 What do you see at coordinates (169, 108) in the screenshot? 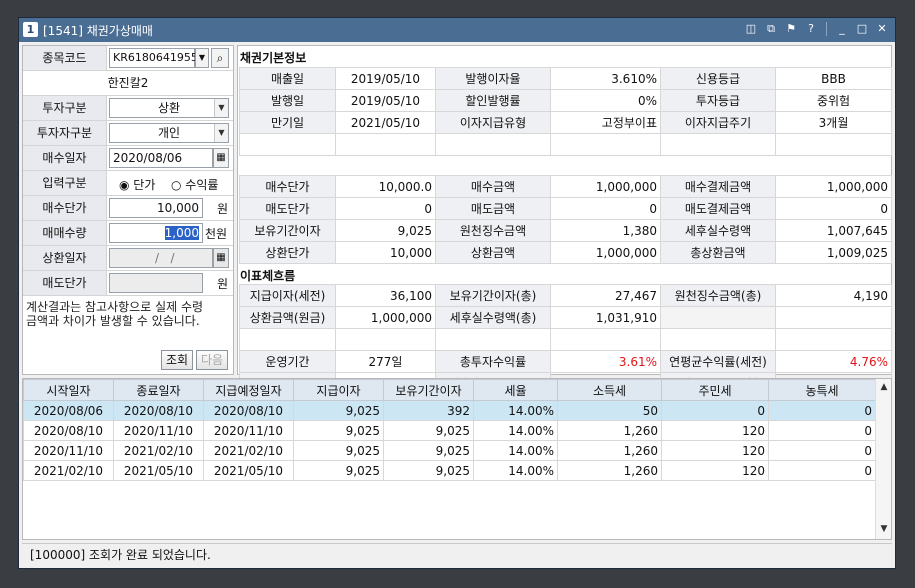
I see `invest-type-select: 상환 ▼` at bounding box center [169, 108].